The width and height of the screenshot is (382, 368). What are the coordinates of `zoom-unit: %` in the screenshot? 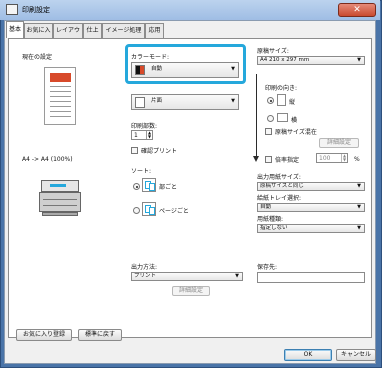 It's located at (357, 159).